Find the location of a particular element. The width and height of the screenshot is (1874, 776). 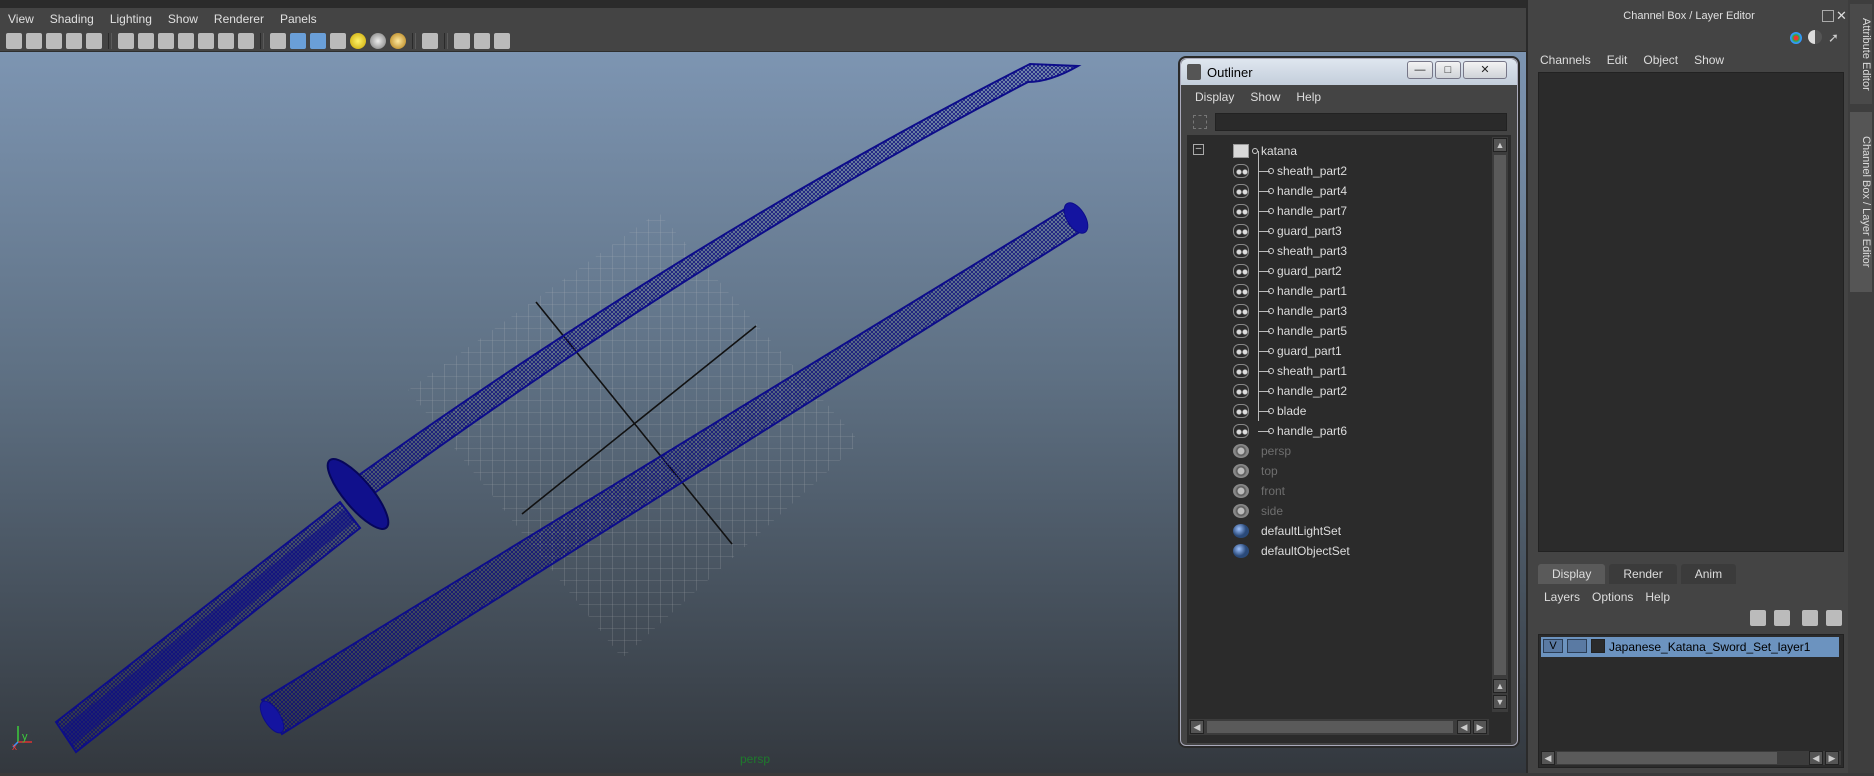

outliner-titlebar: Outliner — □ ✕ is located at coordinates (1349, 72).